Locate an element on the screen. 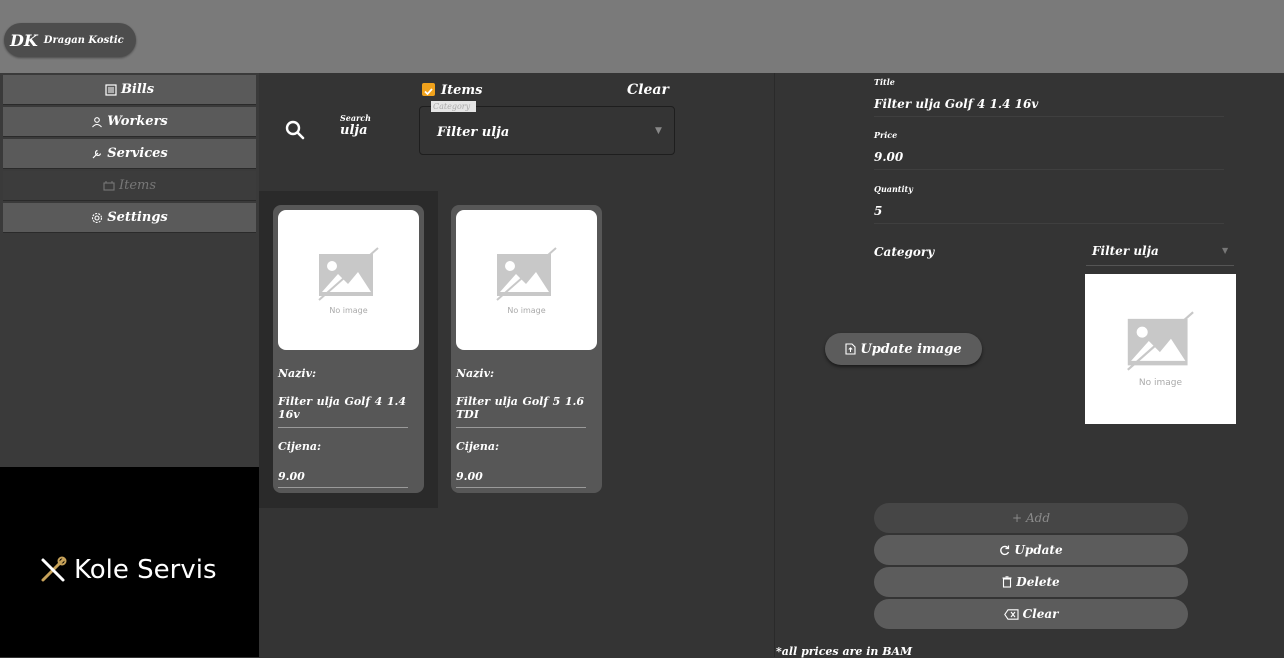 The image size is (1284, 658). search-label: Search is located at coordinates (355, 118).